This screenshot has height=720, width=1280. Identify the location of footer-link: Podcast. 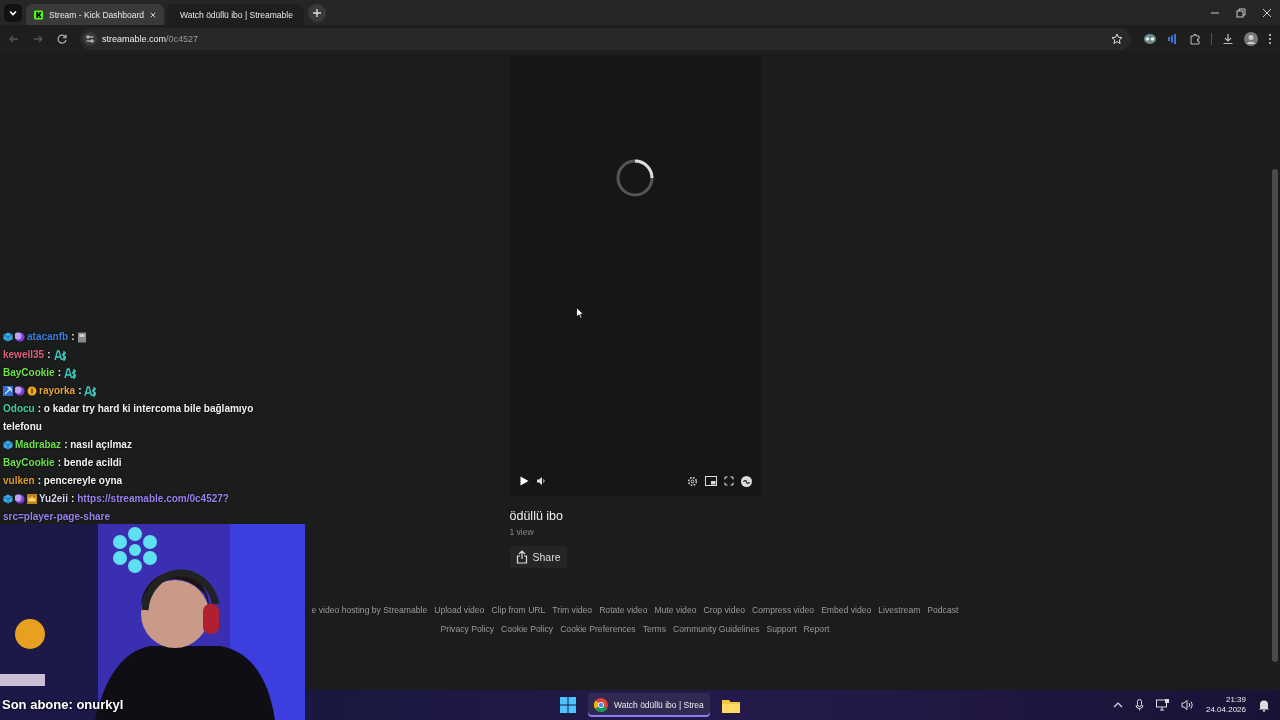
(943, 610).